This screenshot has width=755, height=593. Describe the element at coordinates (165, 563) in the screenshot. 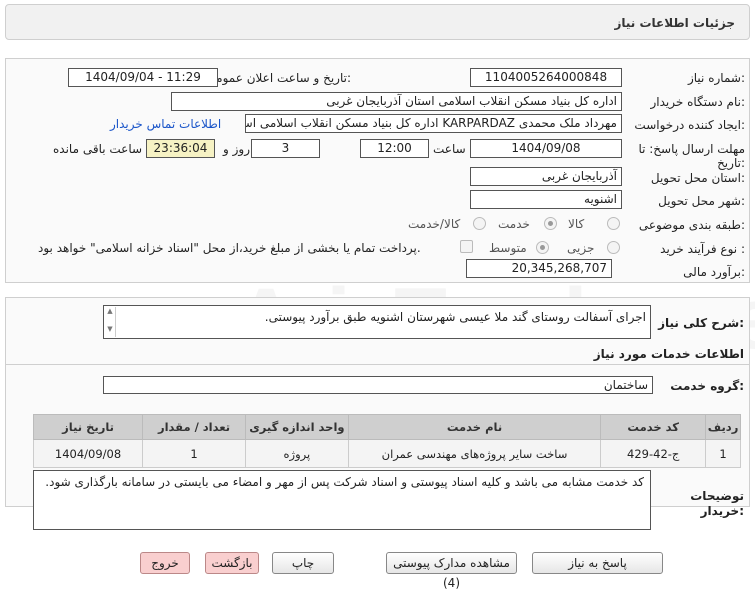

I see `exit-button: خروج` at that location.